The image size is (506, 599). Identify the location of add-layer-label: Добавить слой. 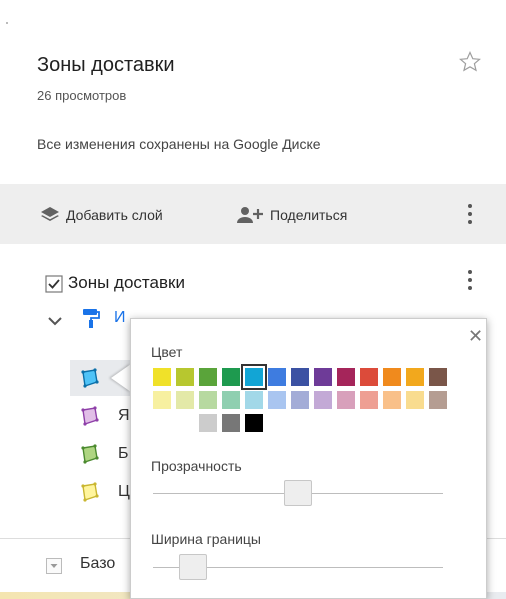
(114, 215).